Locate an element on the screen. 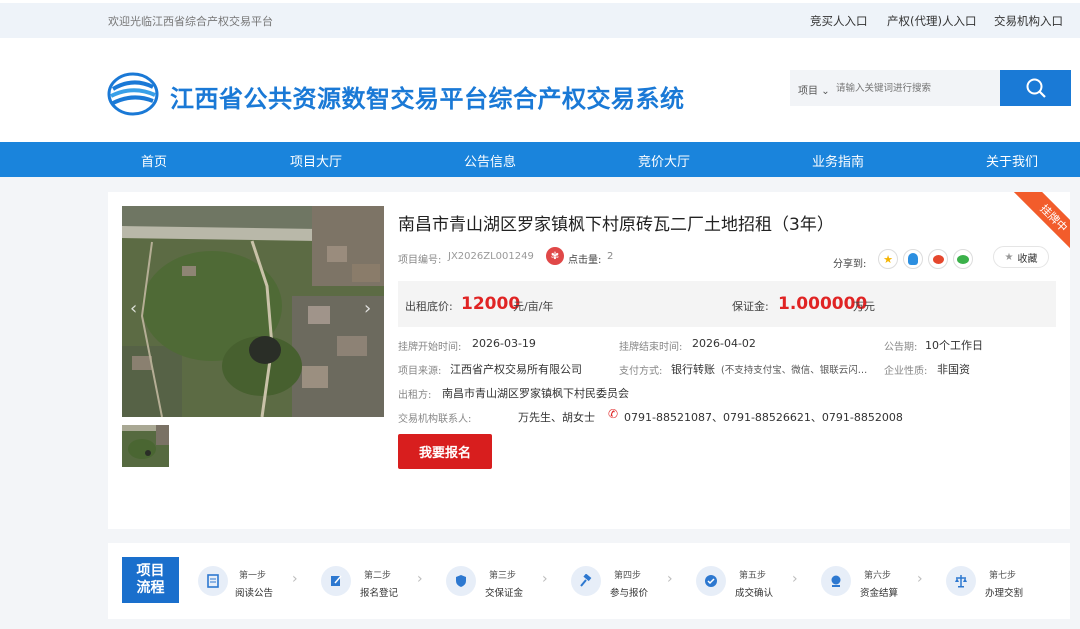  step-1-number: 第一步 is located at coordinates (253, 576).